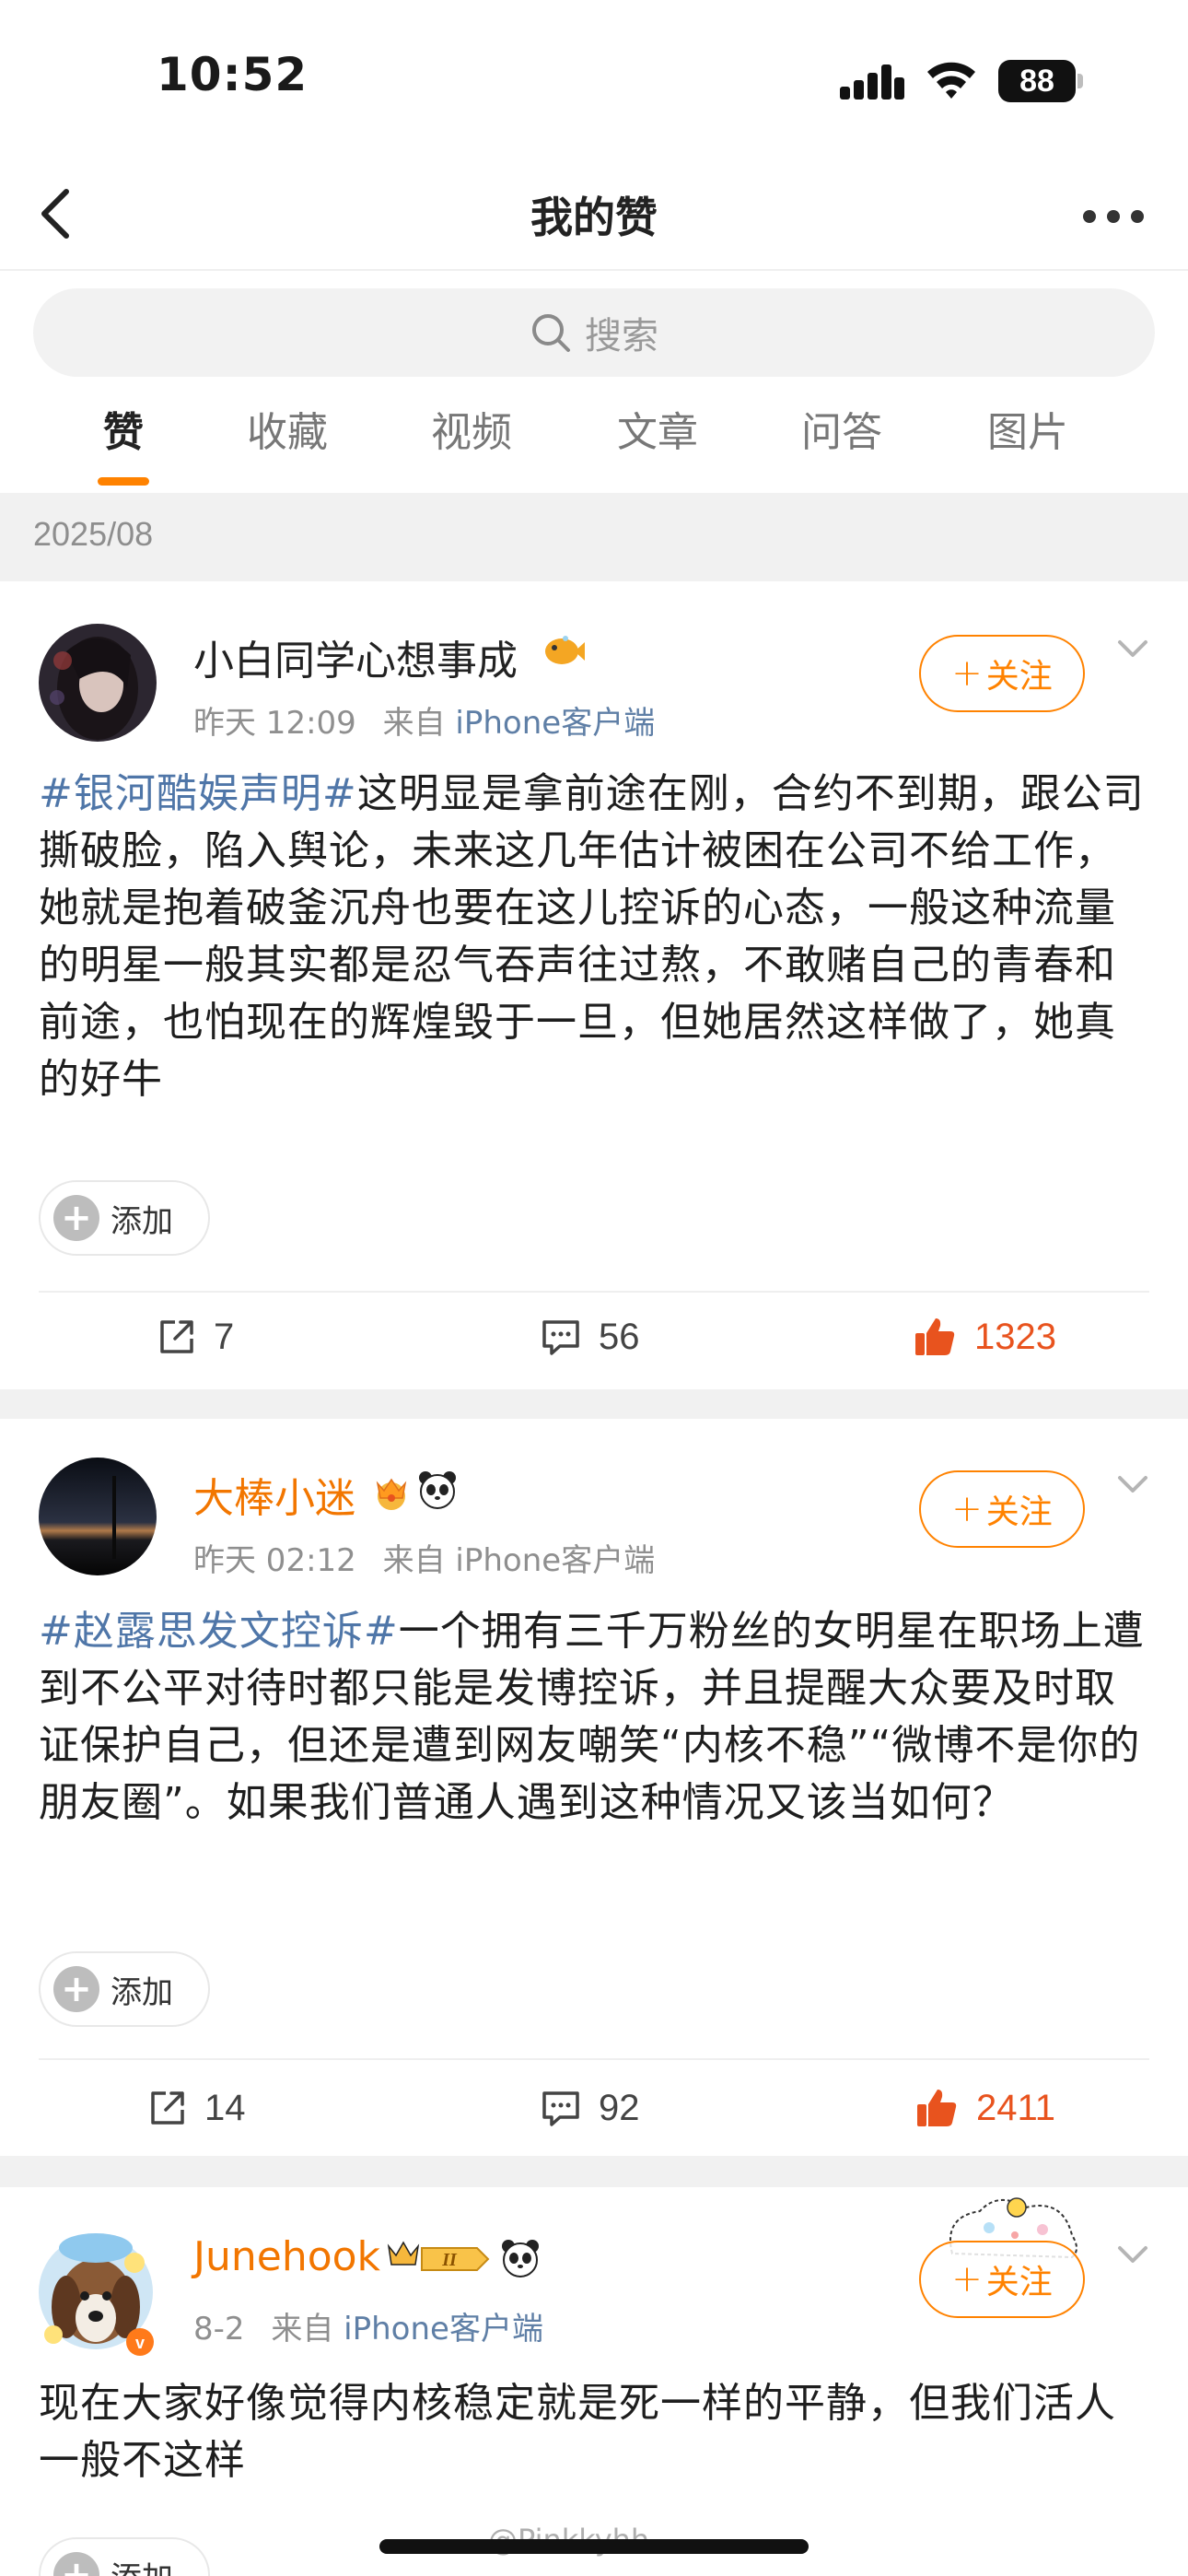  I want to click on username: 小白同学心想事成, so click(355, 656).